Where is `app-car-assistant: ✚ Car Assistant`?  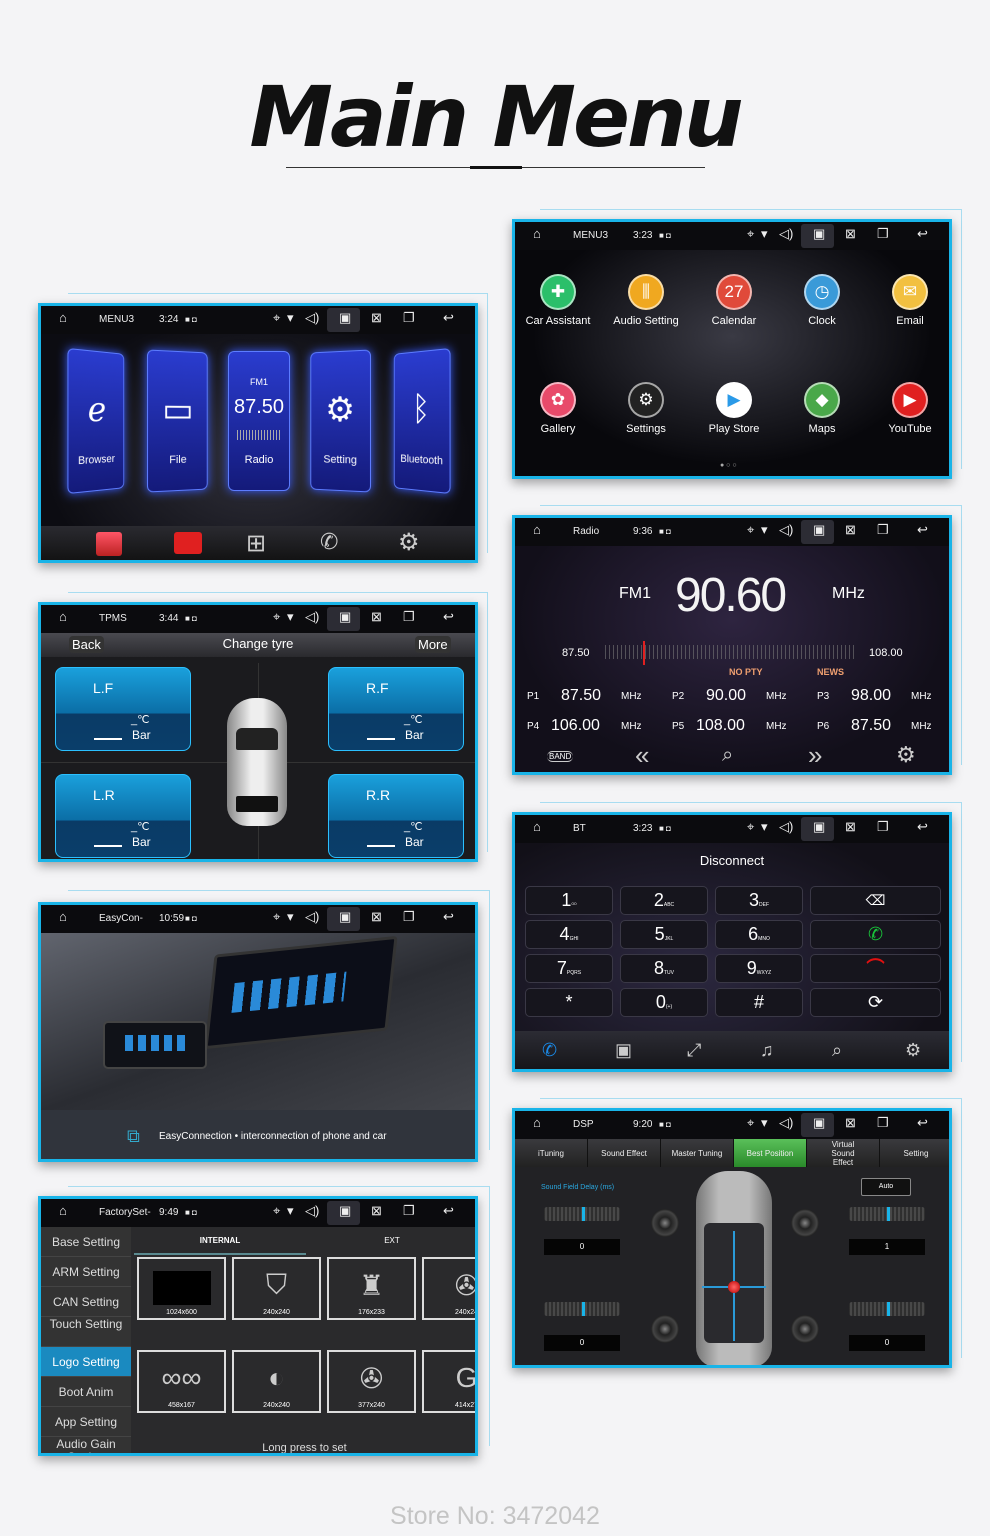 app-car-assistant: ✚ Car Assistant is located at coordinates (559, 300).